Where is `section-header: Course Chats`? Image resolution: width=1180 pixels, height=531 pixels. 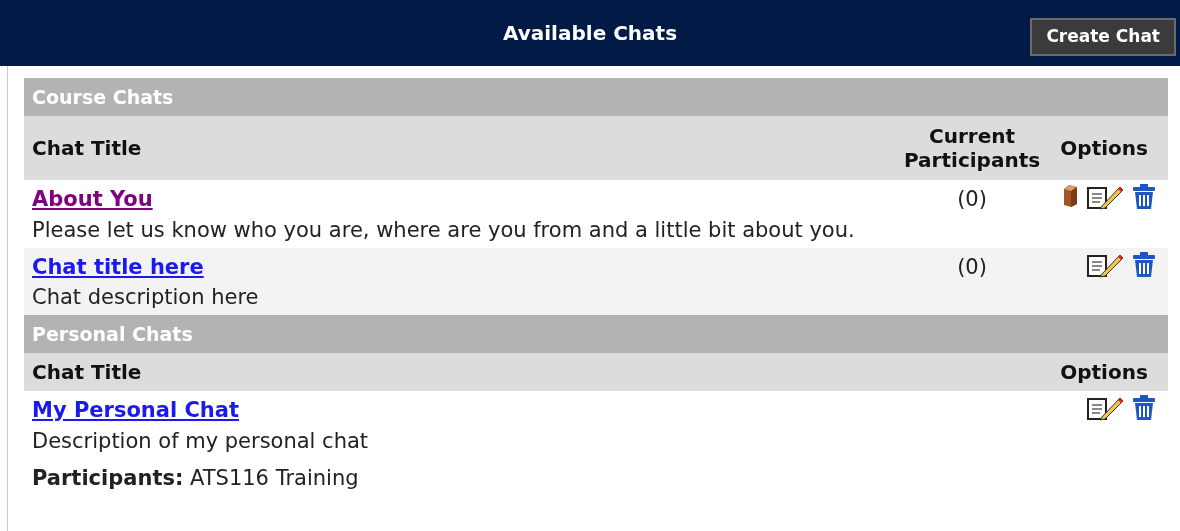
section-header: Course Chats is located at coordinates (596, 97).